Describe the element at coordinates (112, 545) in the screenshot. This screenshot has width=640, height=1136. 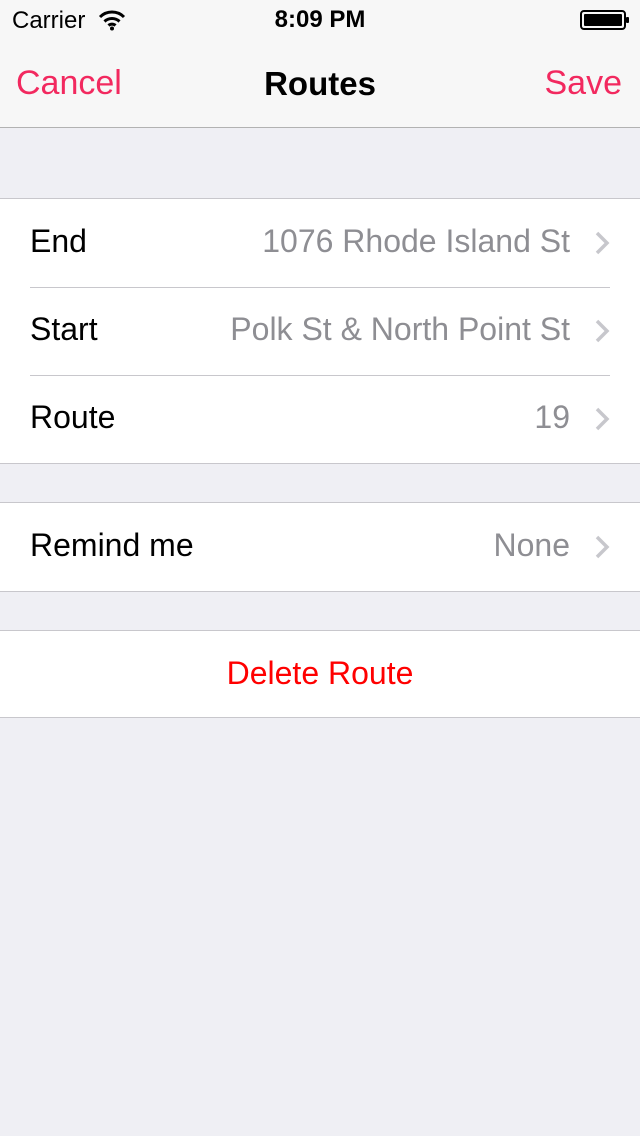
I see `remind-me-label: Remind me` at that location.